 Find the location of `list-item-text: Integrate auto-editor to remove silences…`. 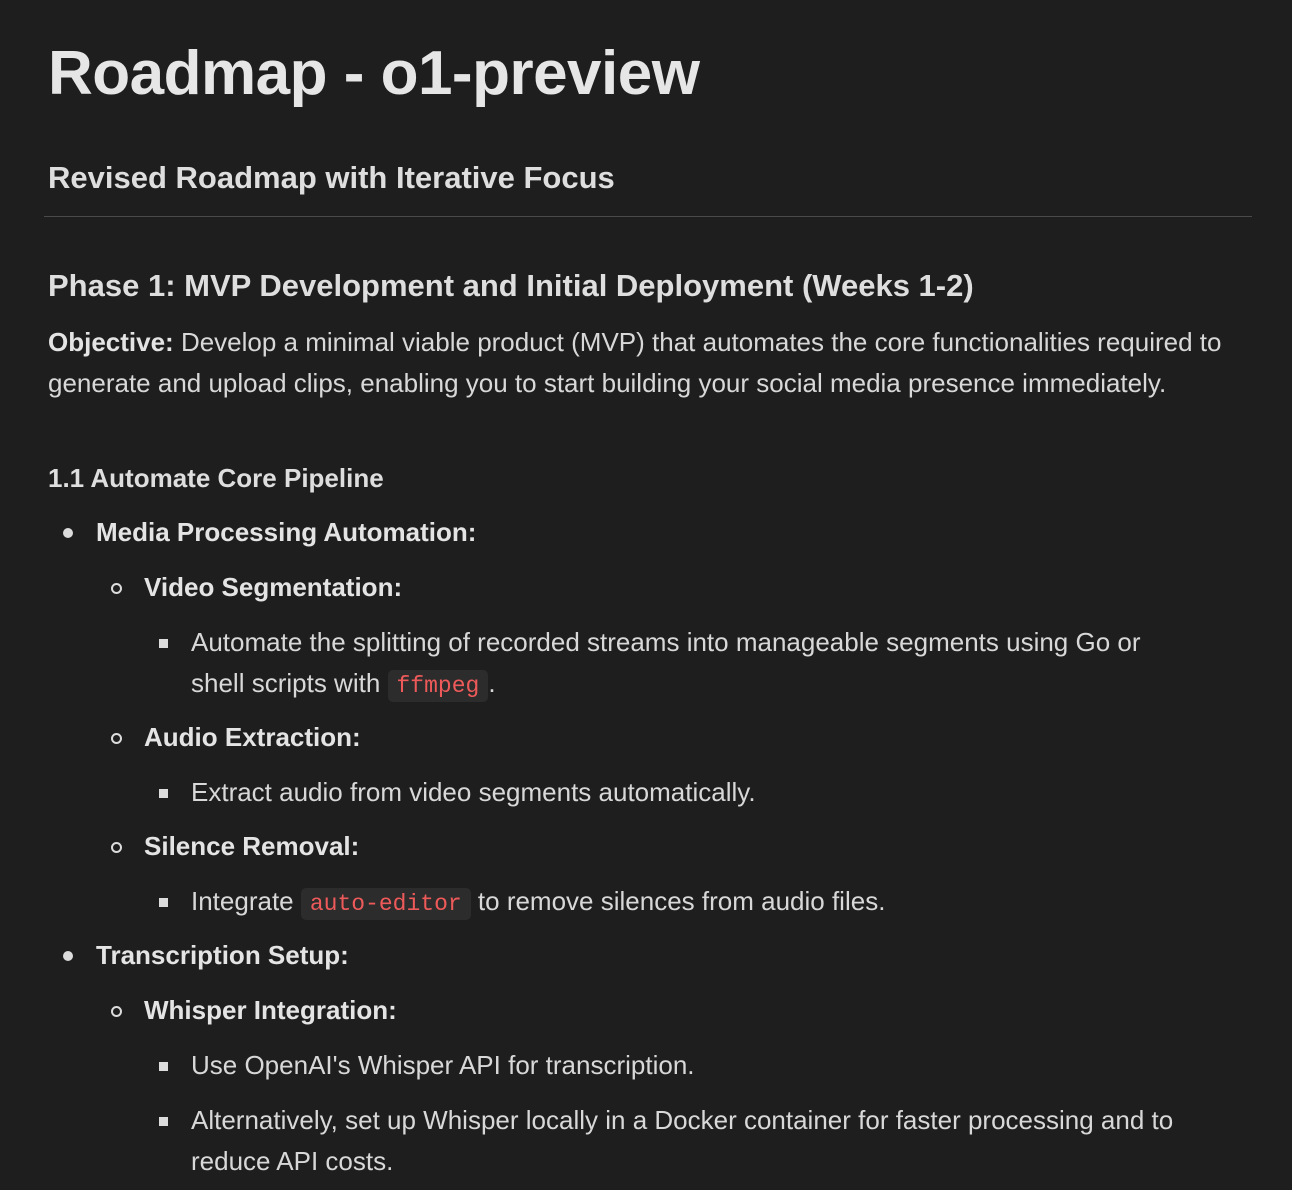

list-item-text: Integrate auto-editor to remove silences… is located at coordinates (538, 903).